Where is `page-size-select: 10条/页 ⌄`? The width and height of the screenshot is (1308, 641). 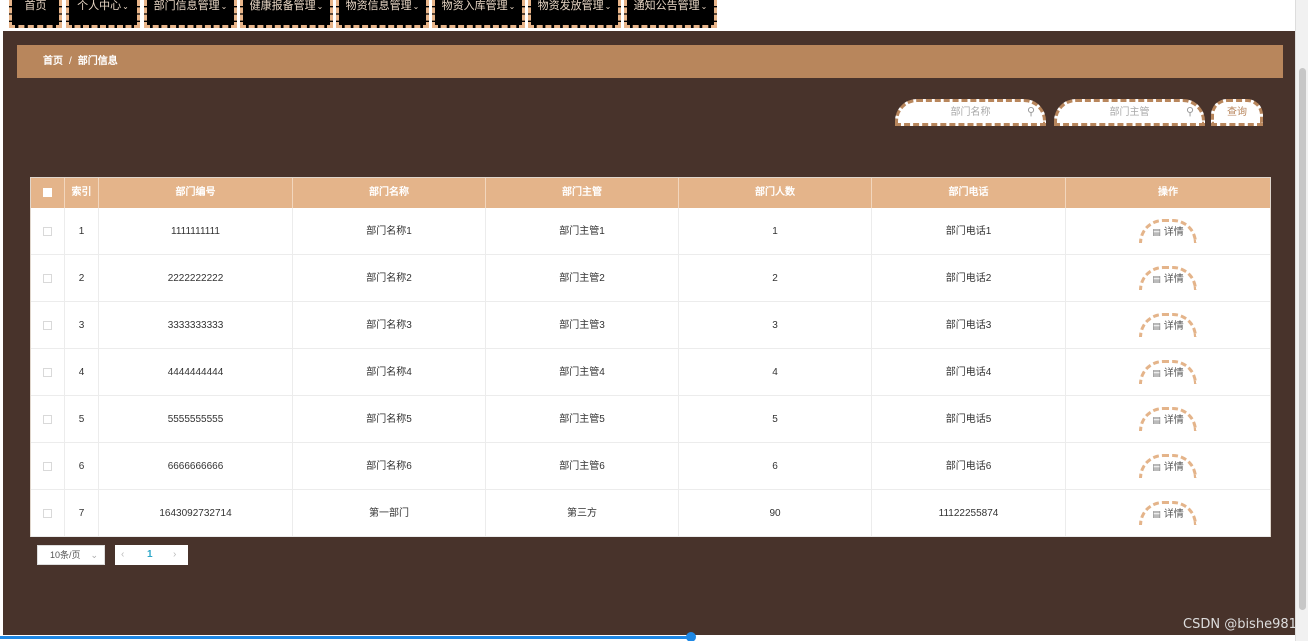 page-size-select: 10条/页 ⌄ is located at coordinates (71, 555).